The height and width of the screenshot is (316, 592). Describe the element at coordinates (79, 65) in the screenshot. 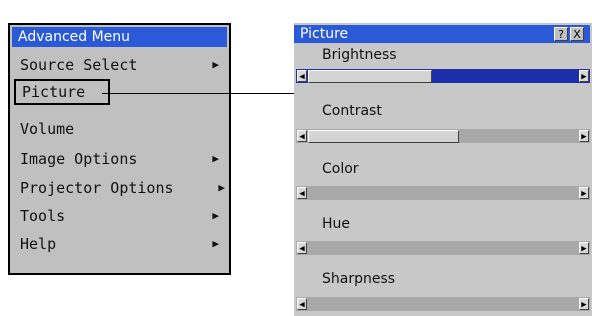

I see `menu-item-label: Source Select` at that location.